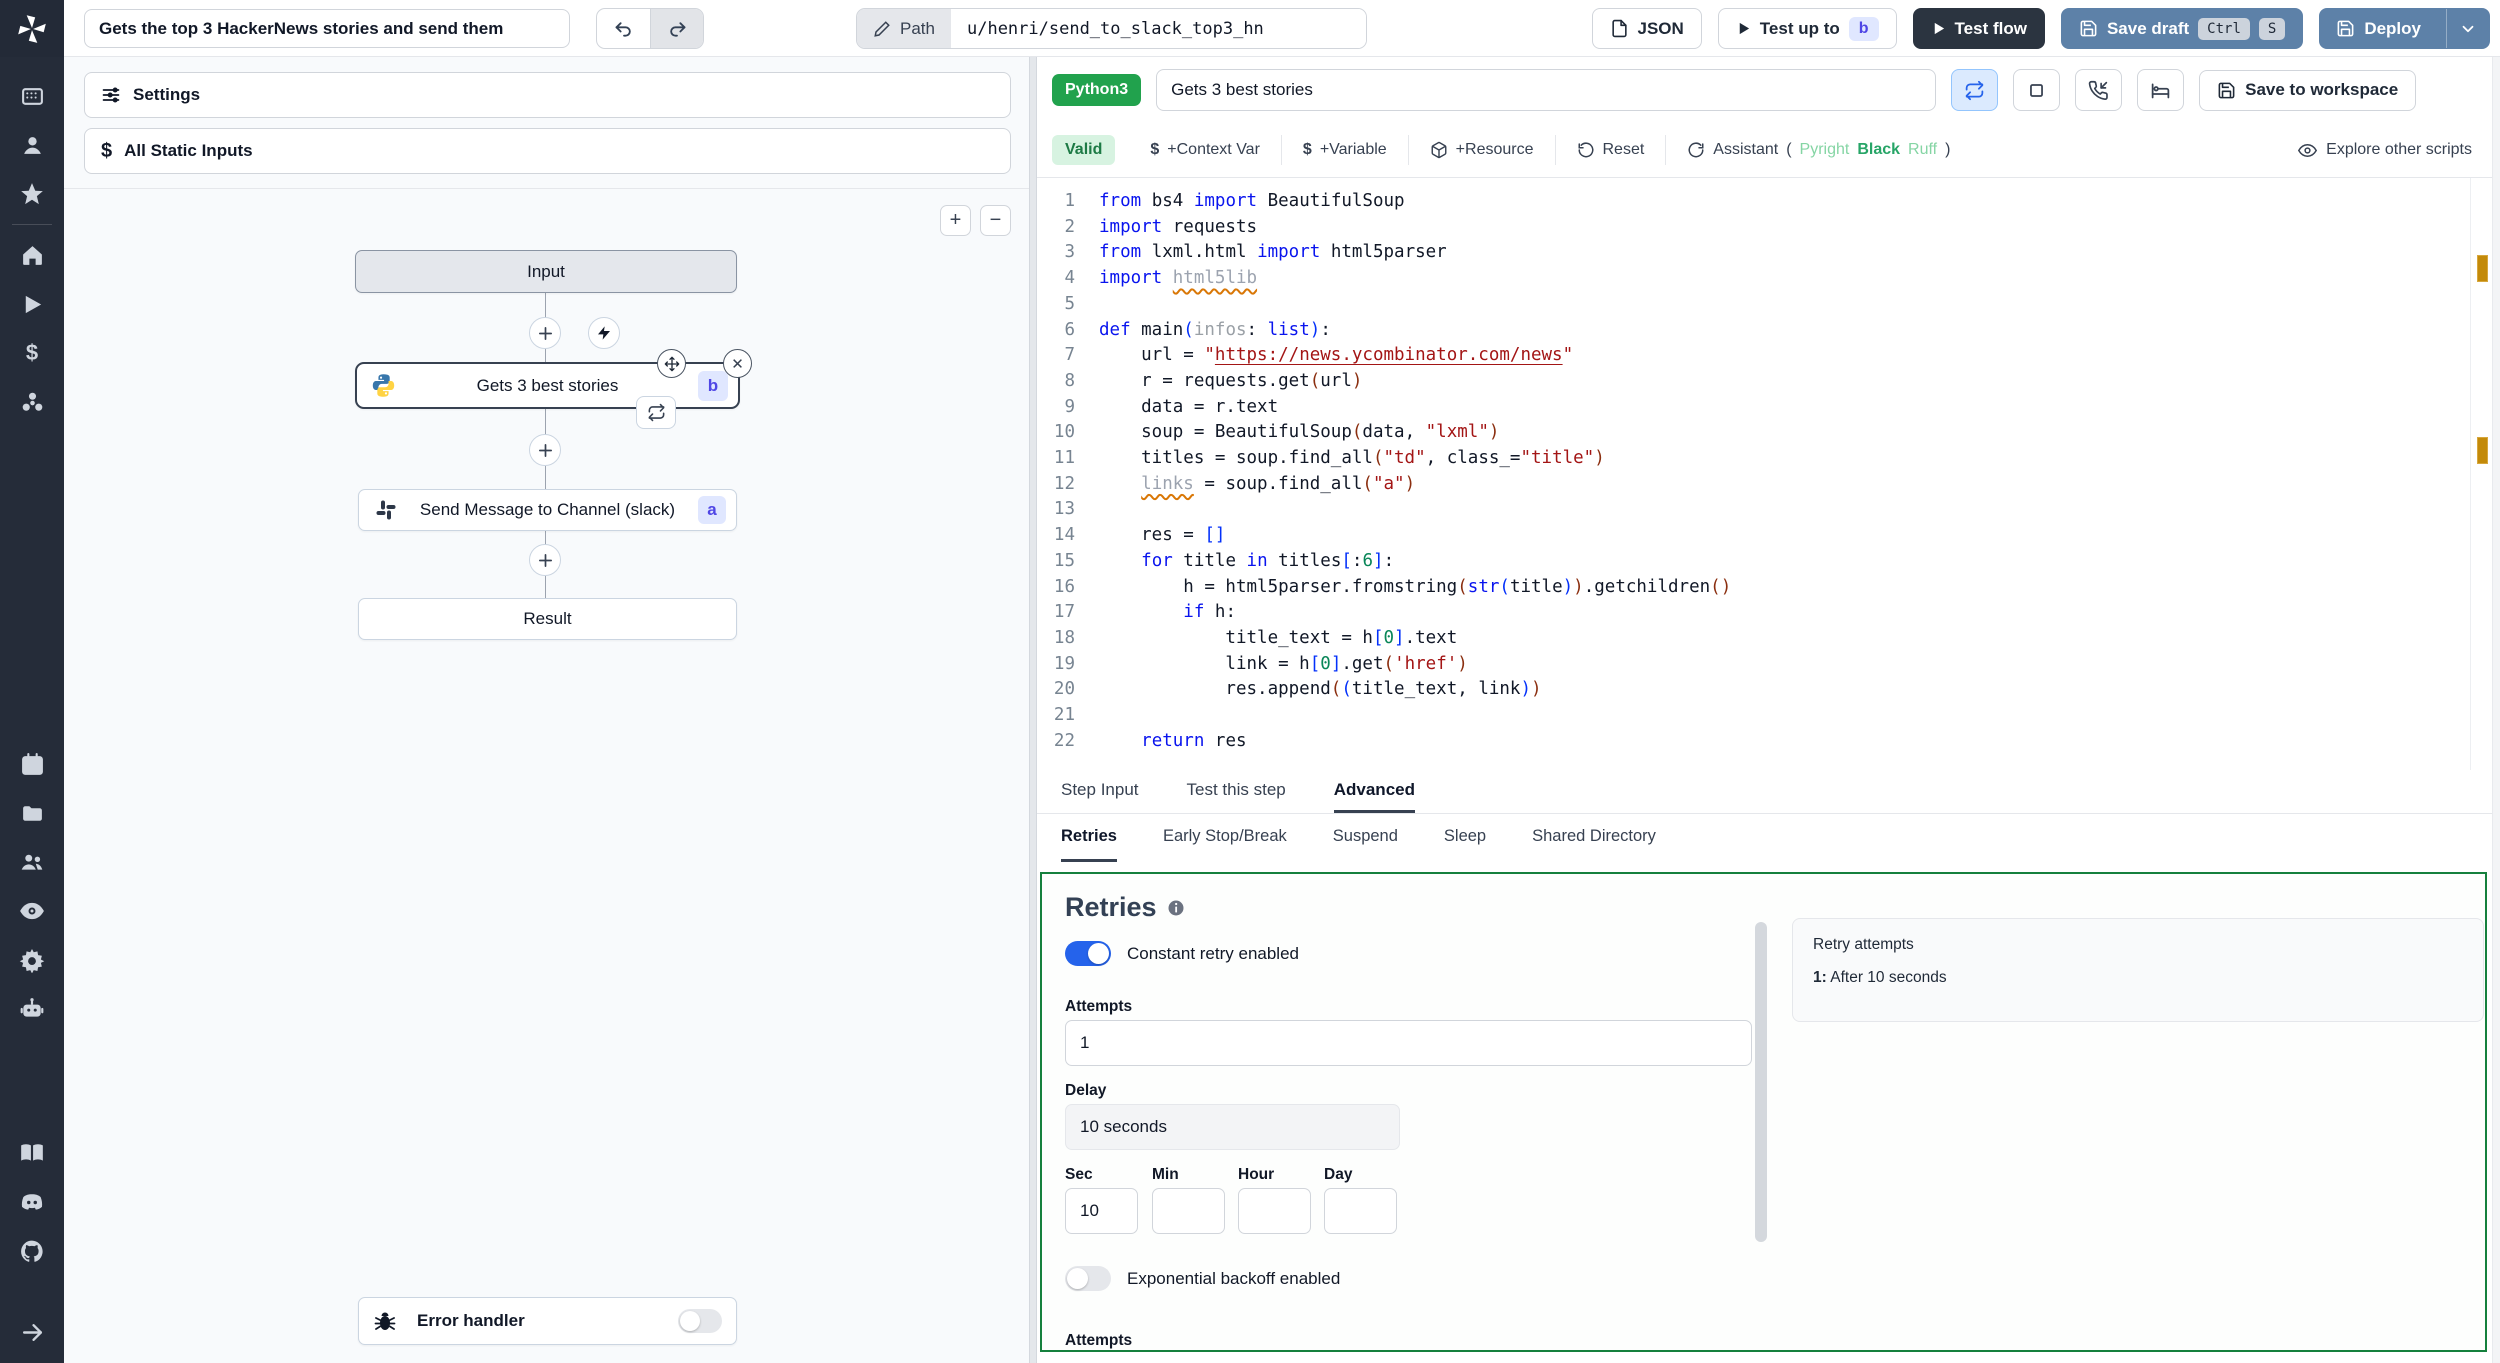  Describe the element at coordinates (32, 96) in the screenshot. I see `sidebar-item-workspace` at that location.